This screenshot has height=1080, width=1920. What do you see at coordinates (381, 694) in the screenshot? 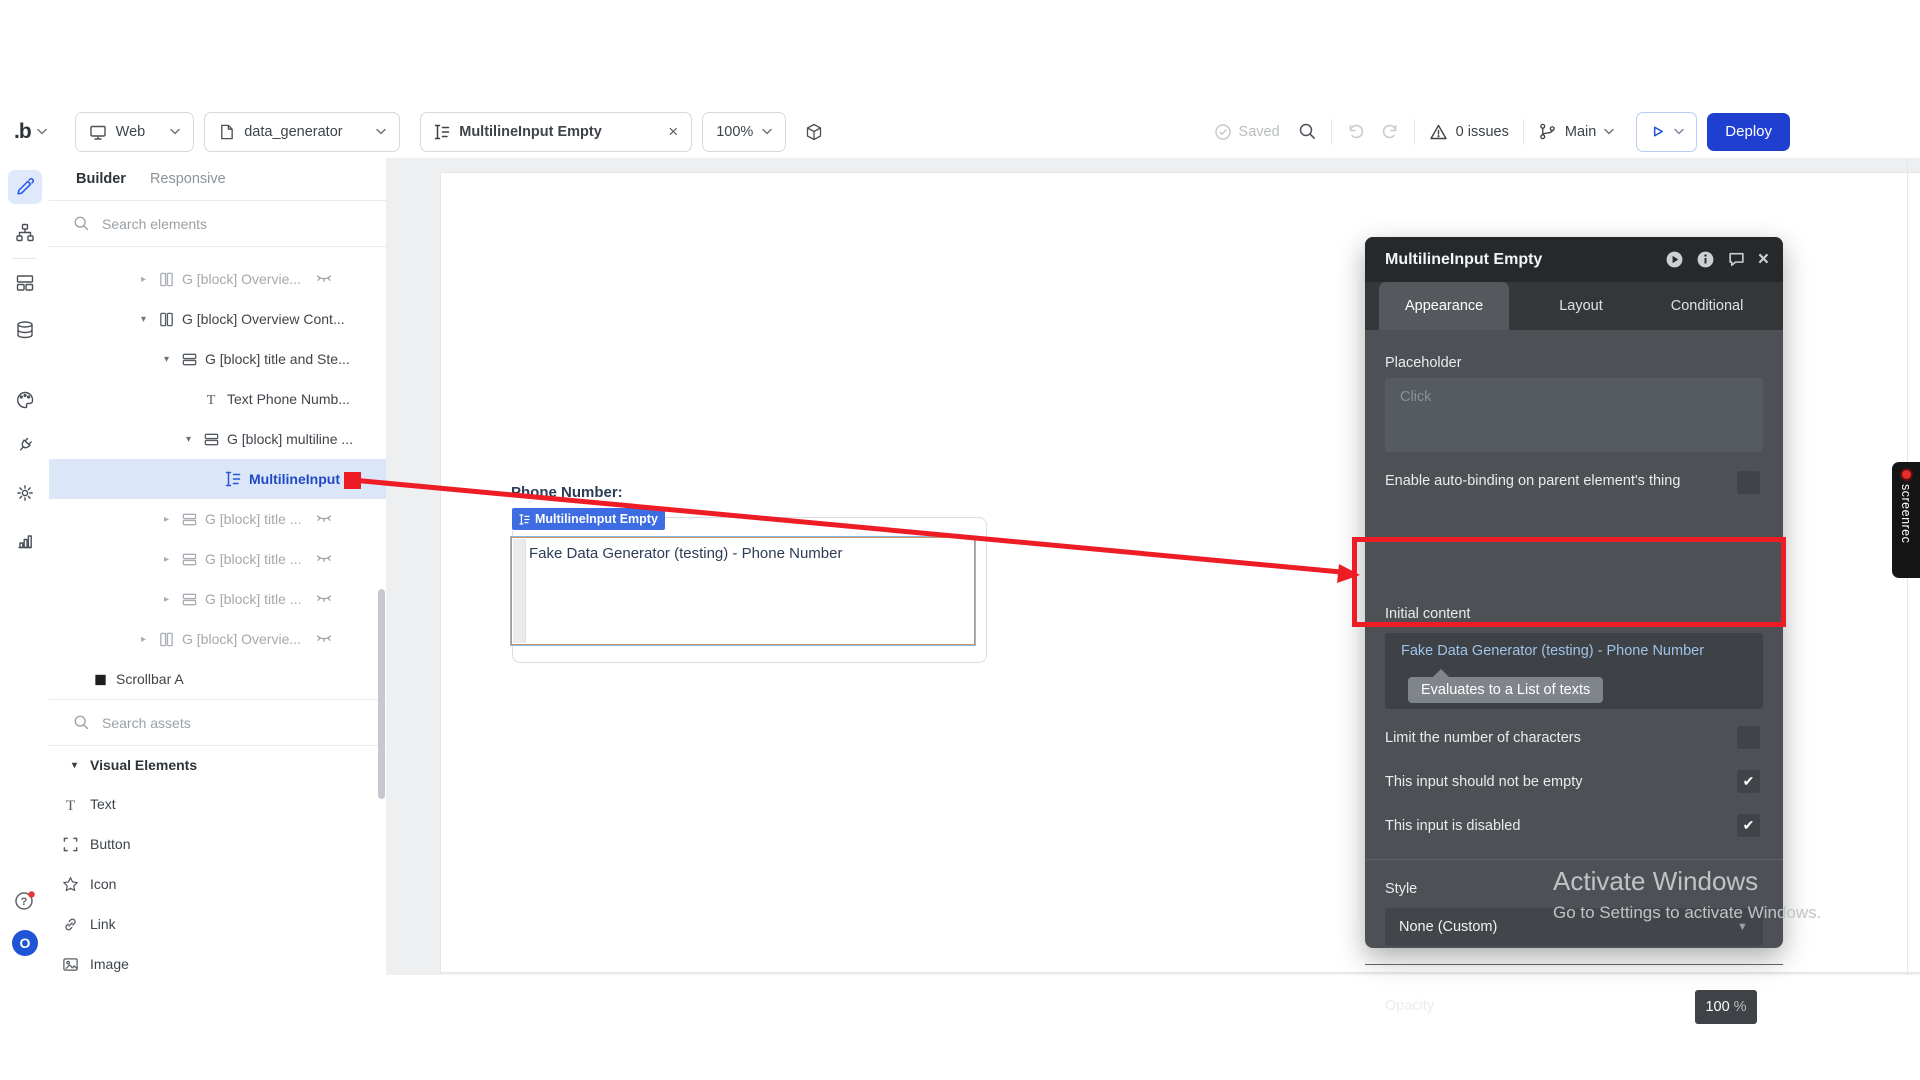
I see `tree-scrollbar` at bounding box center [381, 694].